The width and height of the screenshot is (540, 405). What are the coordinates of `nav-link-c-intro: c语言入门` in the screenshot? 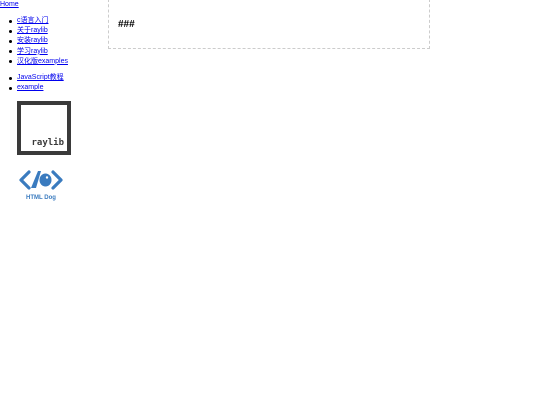 It's located at (33, 20).